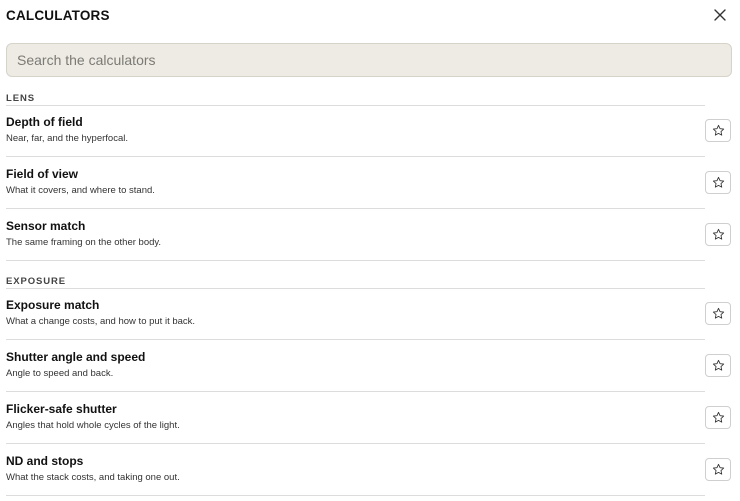  I want to click on item-description: What it covers, and where to stand., so click(80, 190).